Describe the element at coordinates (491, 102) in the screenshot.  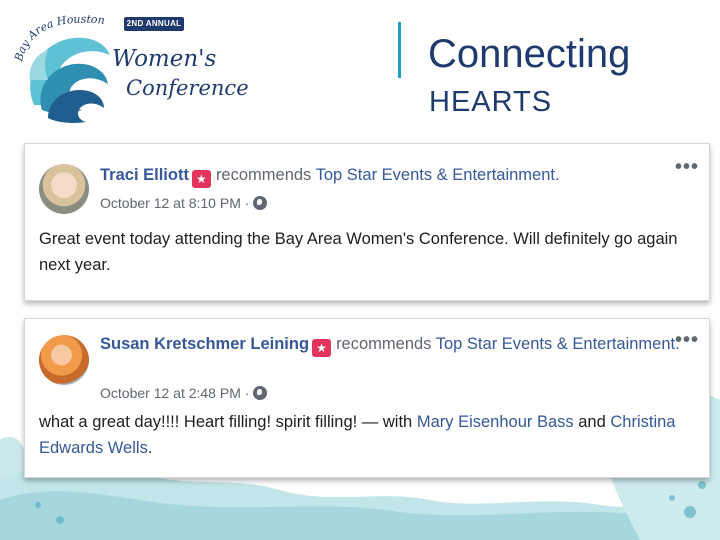
I see `slide-subtitle: HEARTS` at that location.